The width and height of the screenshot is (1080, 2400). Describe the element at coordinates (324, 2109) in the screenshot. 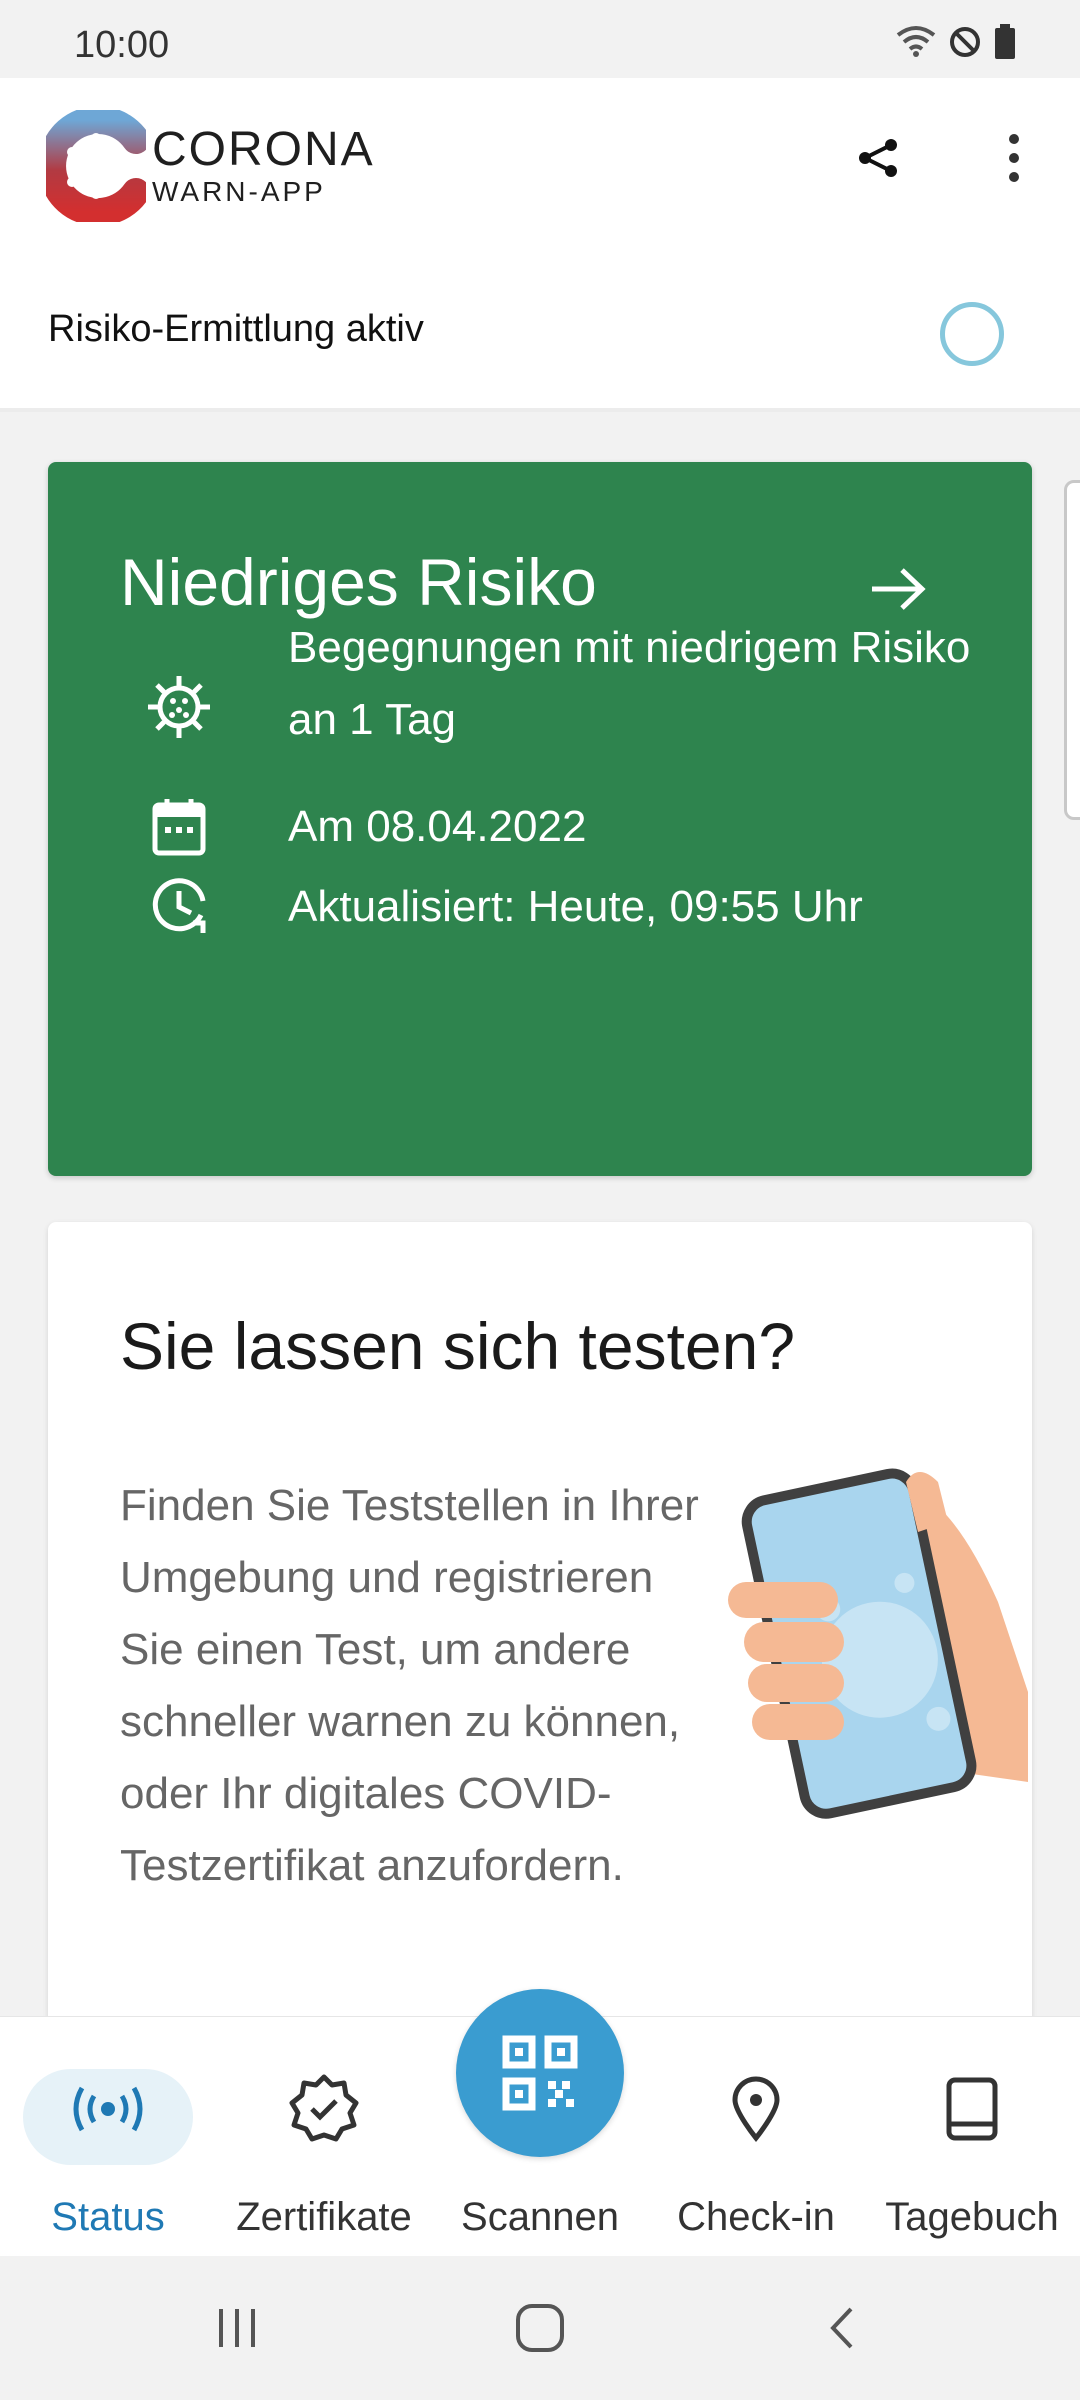

I see `certificate-badge-icon` at that location.